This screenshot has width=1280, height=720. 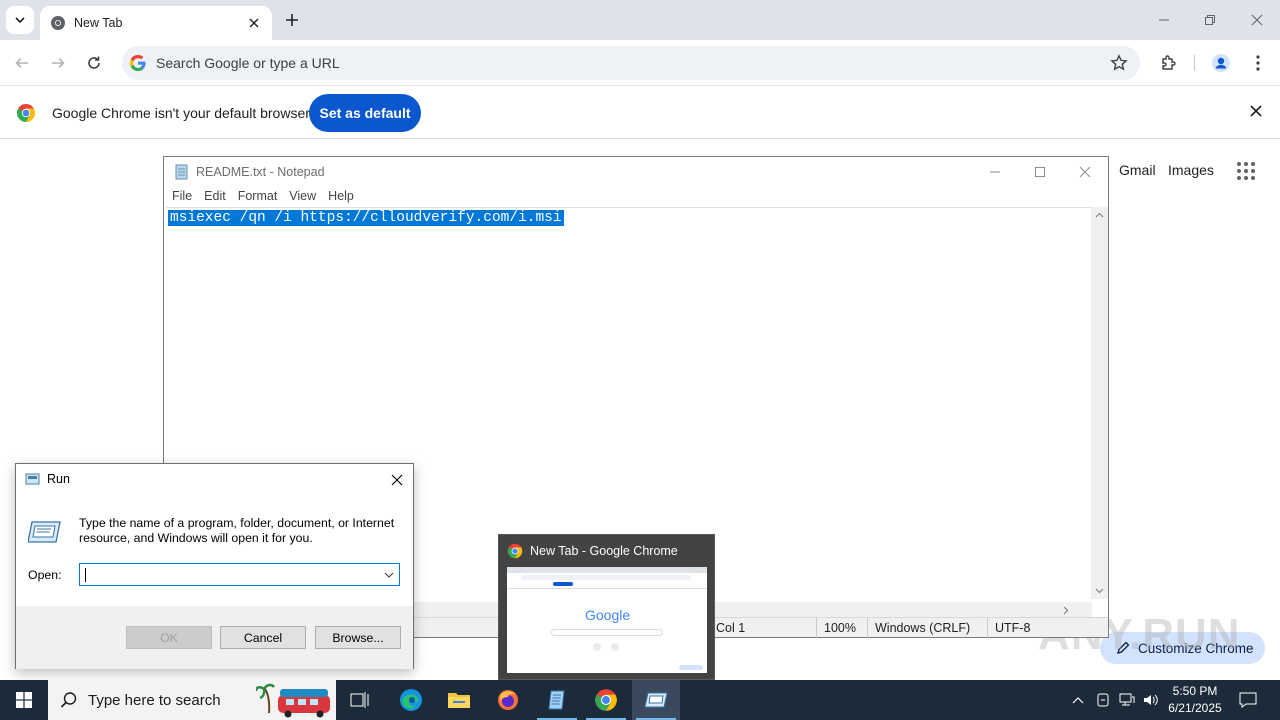 What do you see at coordinates (1195, 691) in the screenshot?
I see `clock-time: 5:50 PM` at bounding box center [1195, 691].